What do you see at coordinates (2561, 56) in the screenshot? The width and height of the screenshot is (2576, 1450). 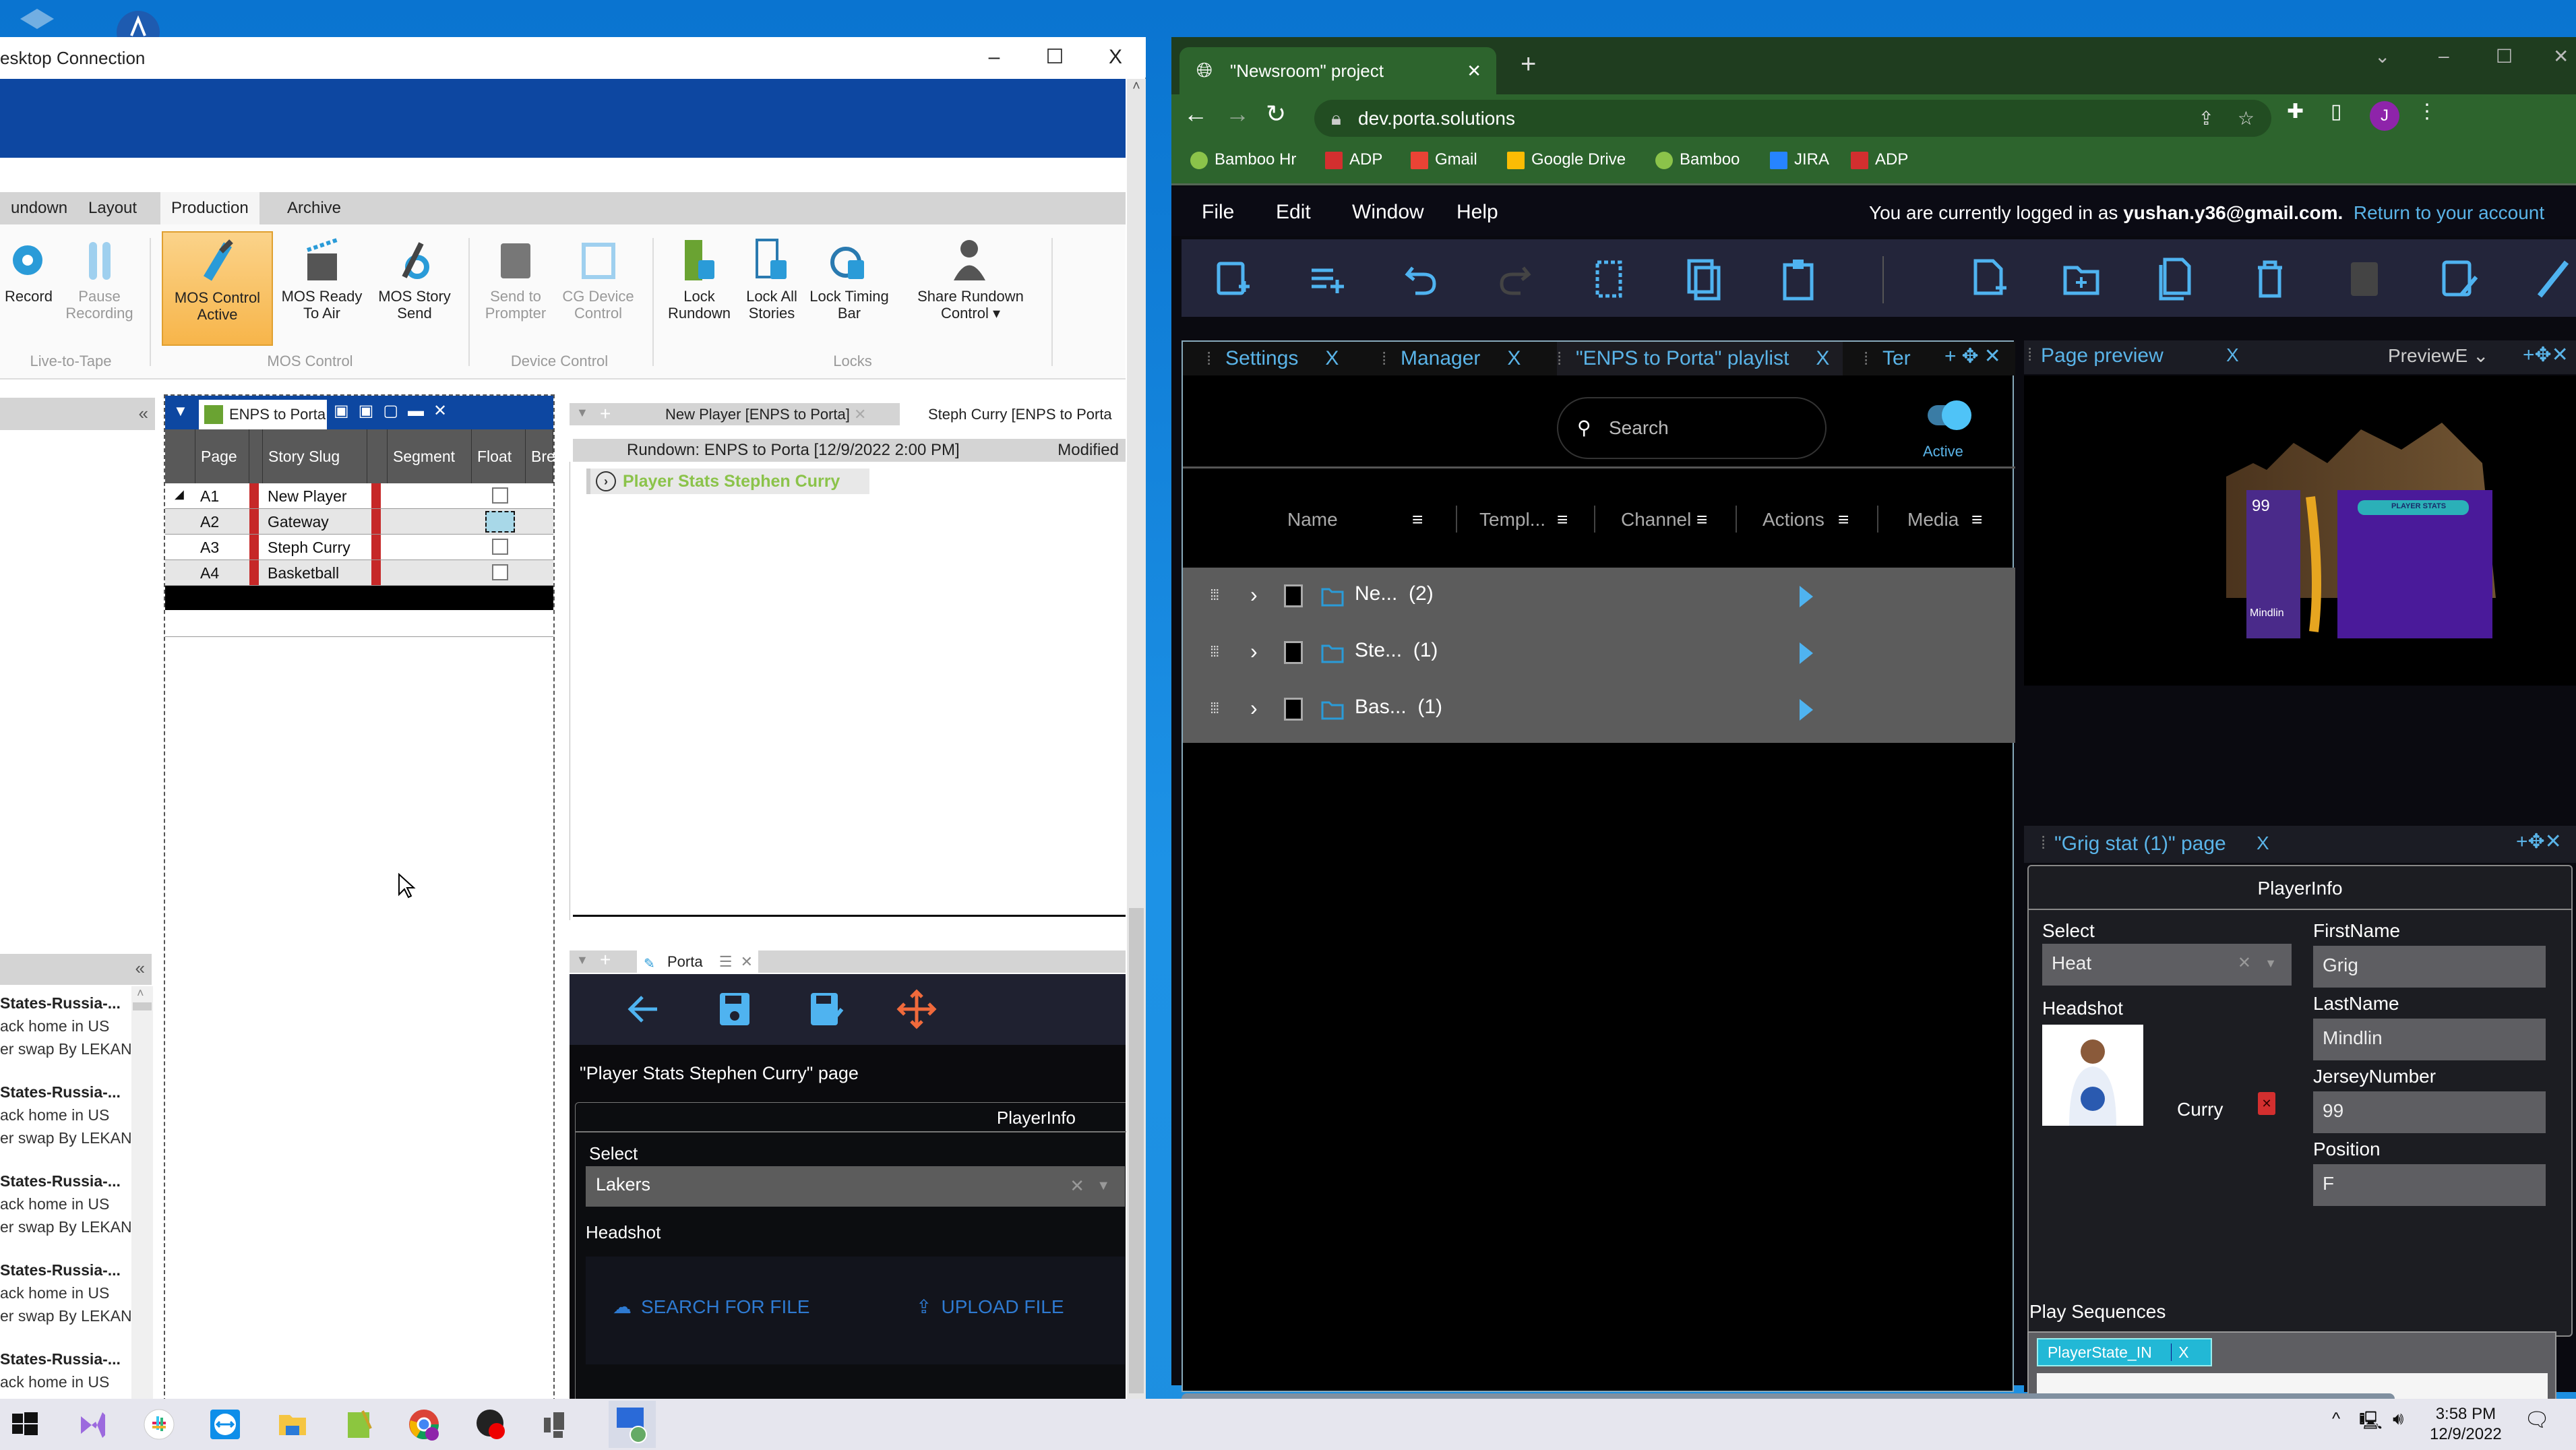 I see `close-button: ✕` at bounding box center [2561, 56].